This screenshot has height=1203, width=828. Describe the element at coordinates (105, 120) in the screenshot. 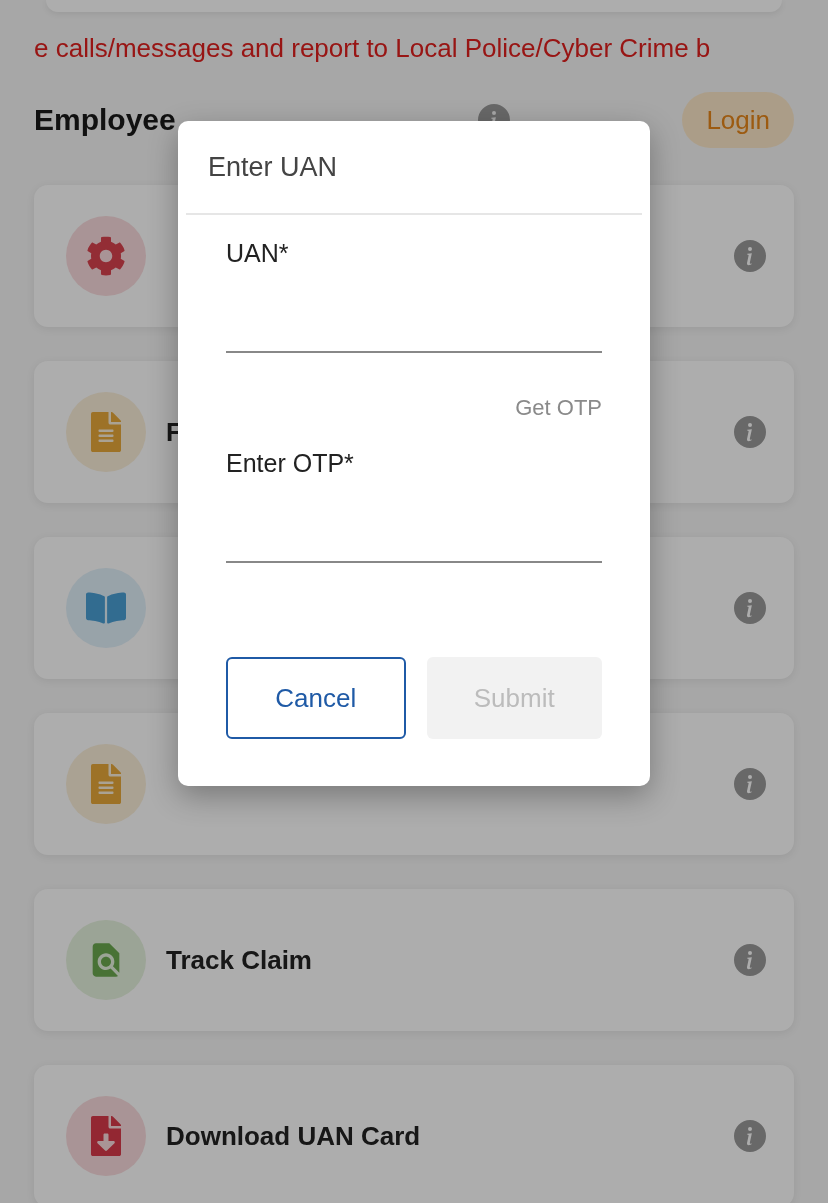

I see `section-title: Employee` at that location.